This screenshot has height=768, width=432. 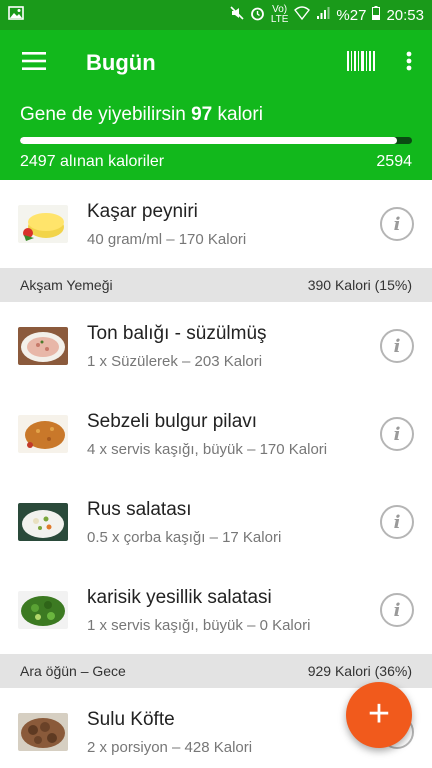 What do you see at coordinates (199, 625) in the screenshot?
I see `food-portion-calories: 1 x servis kaşığı, büyük – 0 Kalori` at bounding box center [199, 625].